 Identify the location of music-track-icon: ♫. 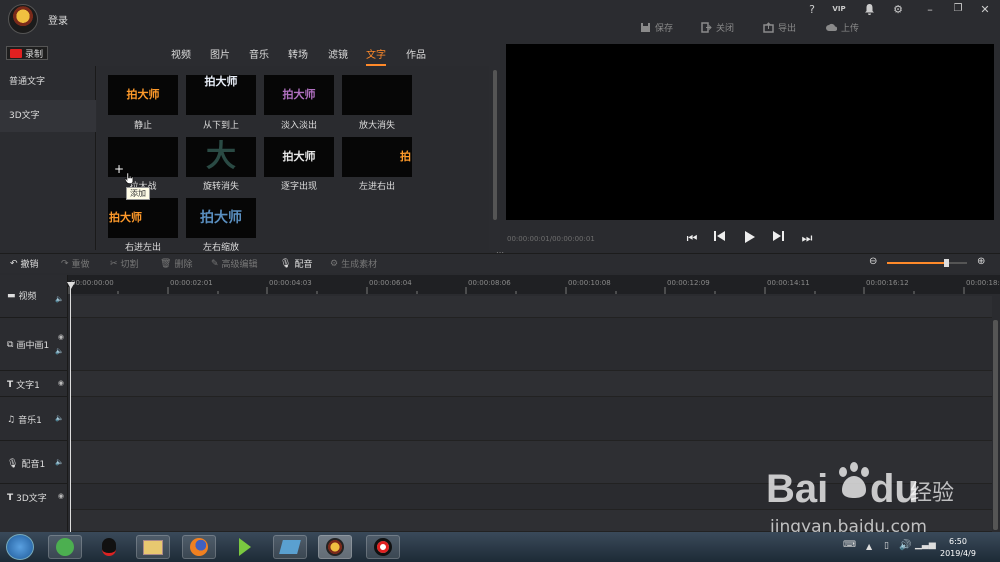
(11, 419).